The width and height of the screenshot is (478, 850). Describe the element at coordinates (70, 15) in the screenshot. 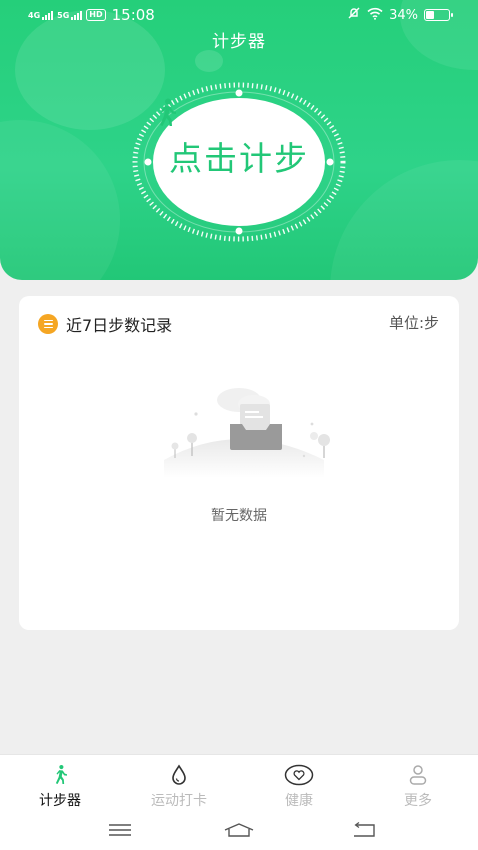

I see `cellular-signal-icon: 5G` at that location.